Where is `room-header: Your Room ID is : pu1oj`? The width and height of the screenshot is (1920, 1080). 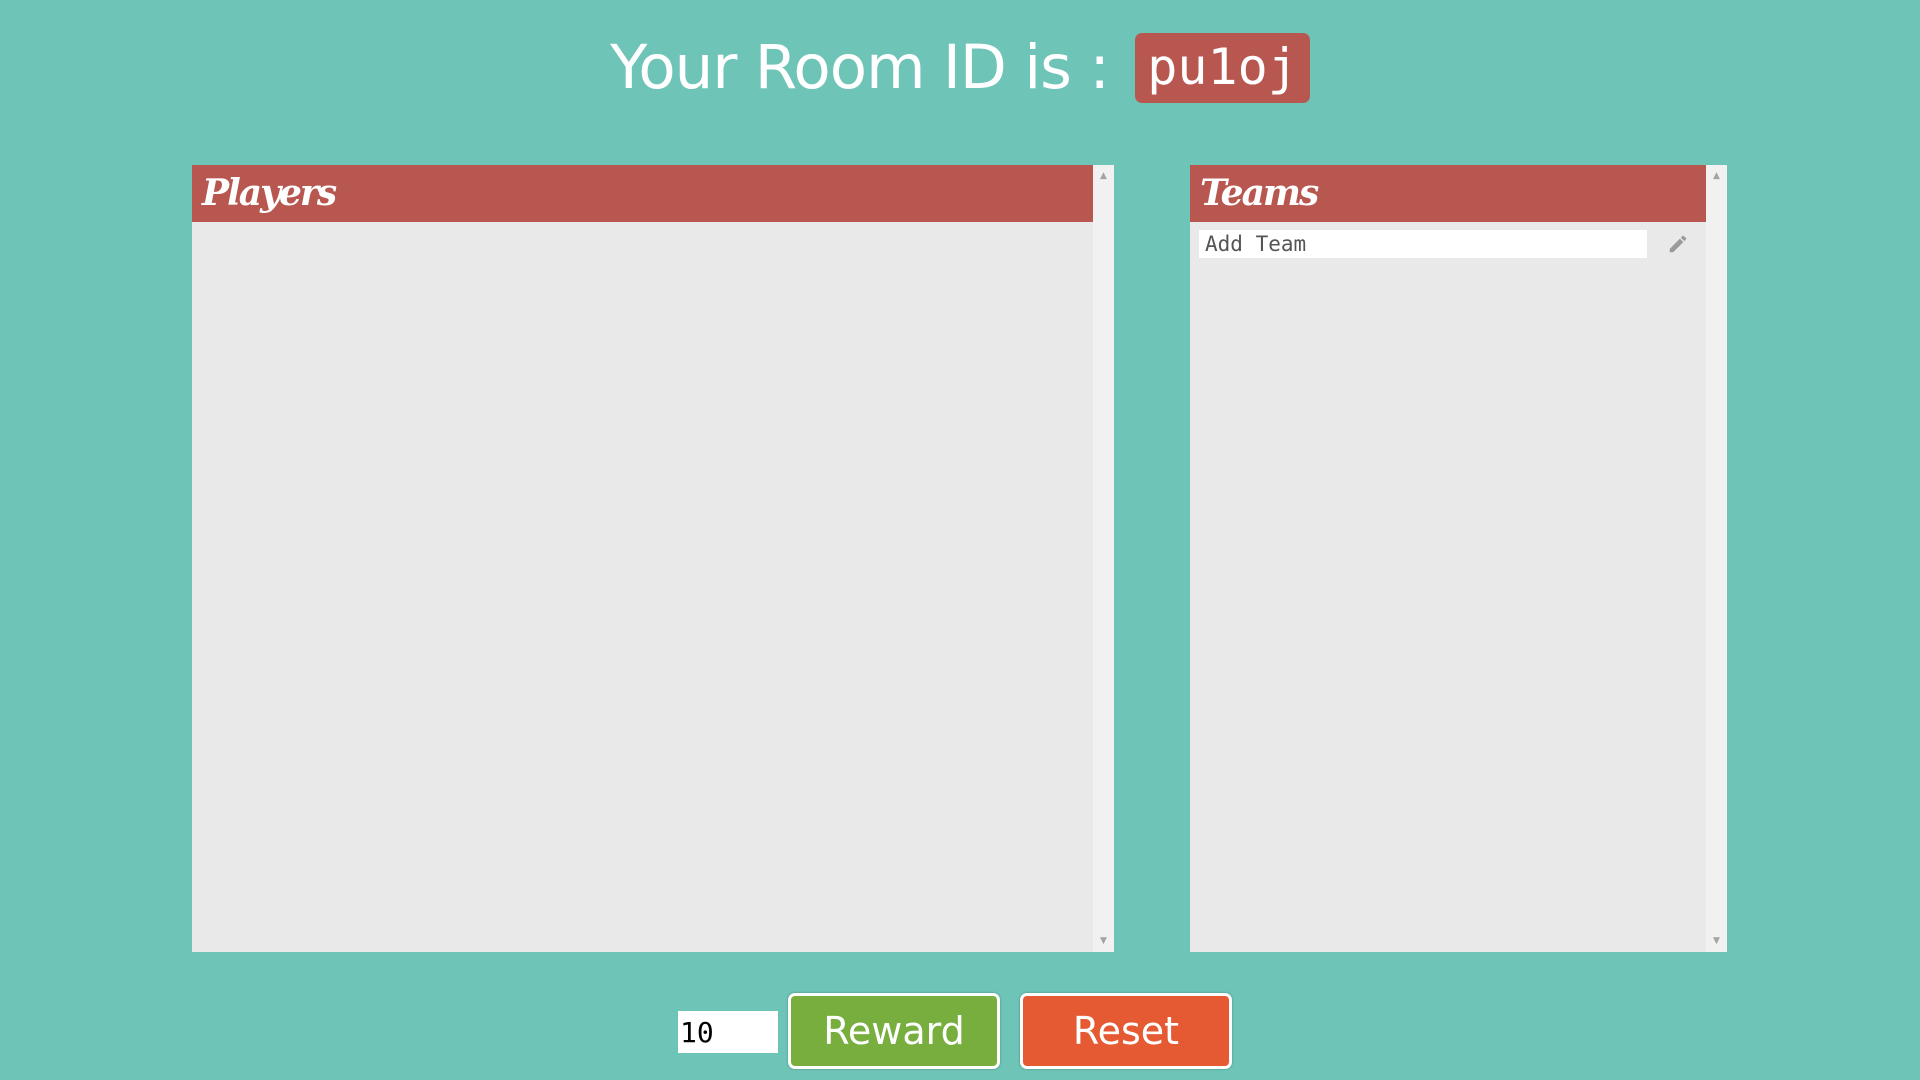
room-header: Your Room ID is : pu1oj is located at coordinates (960, 67).